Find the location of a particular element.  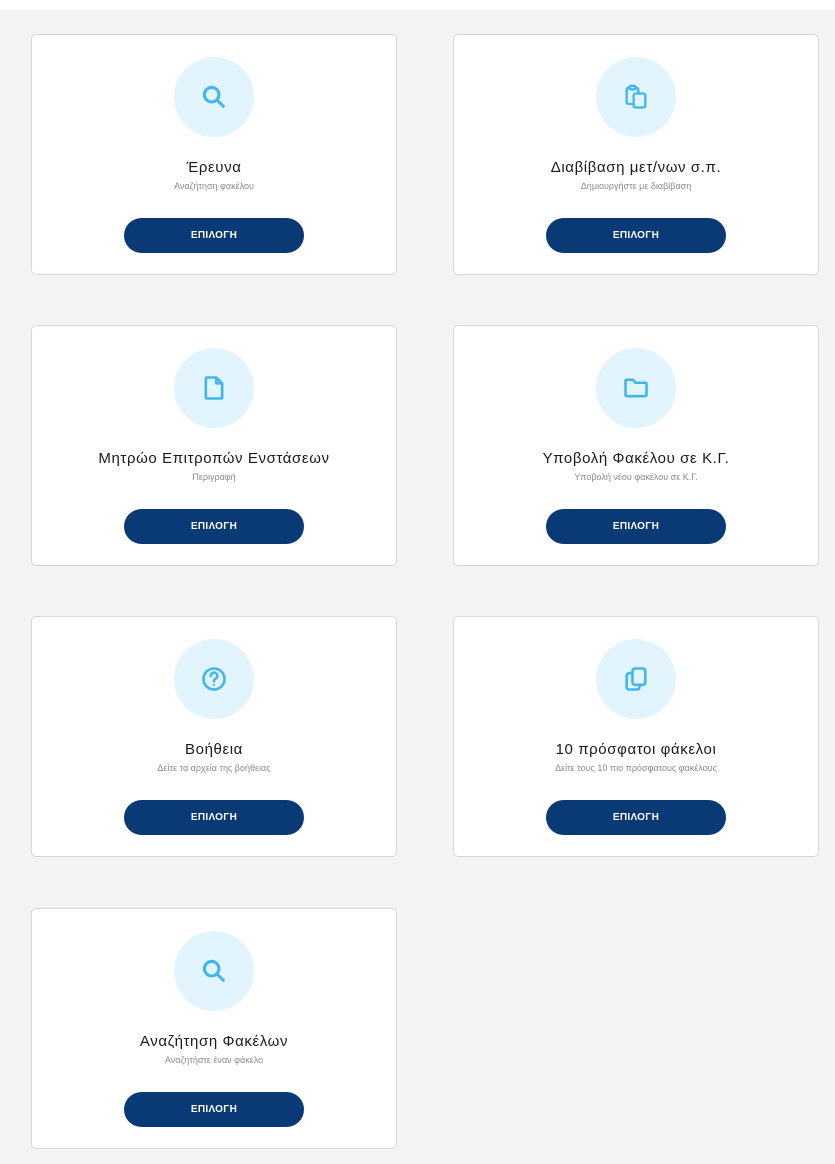

clipboard-copy-icon is located at coordinates (636, 96).